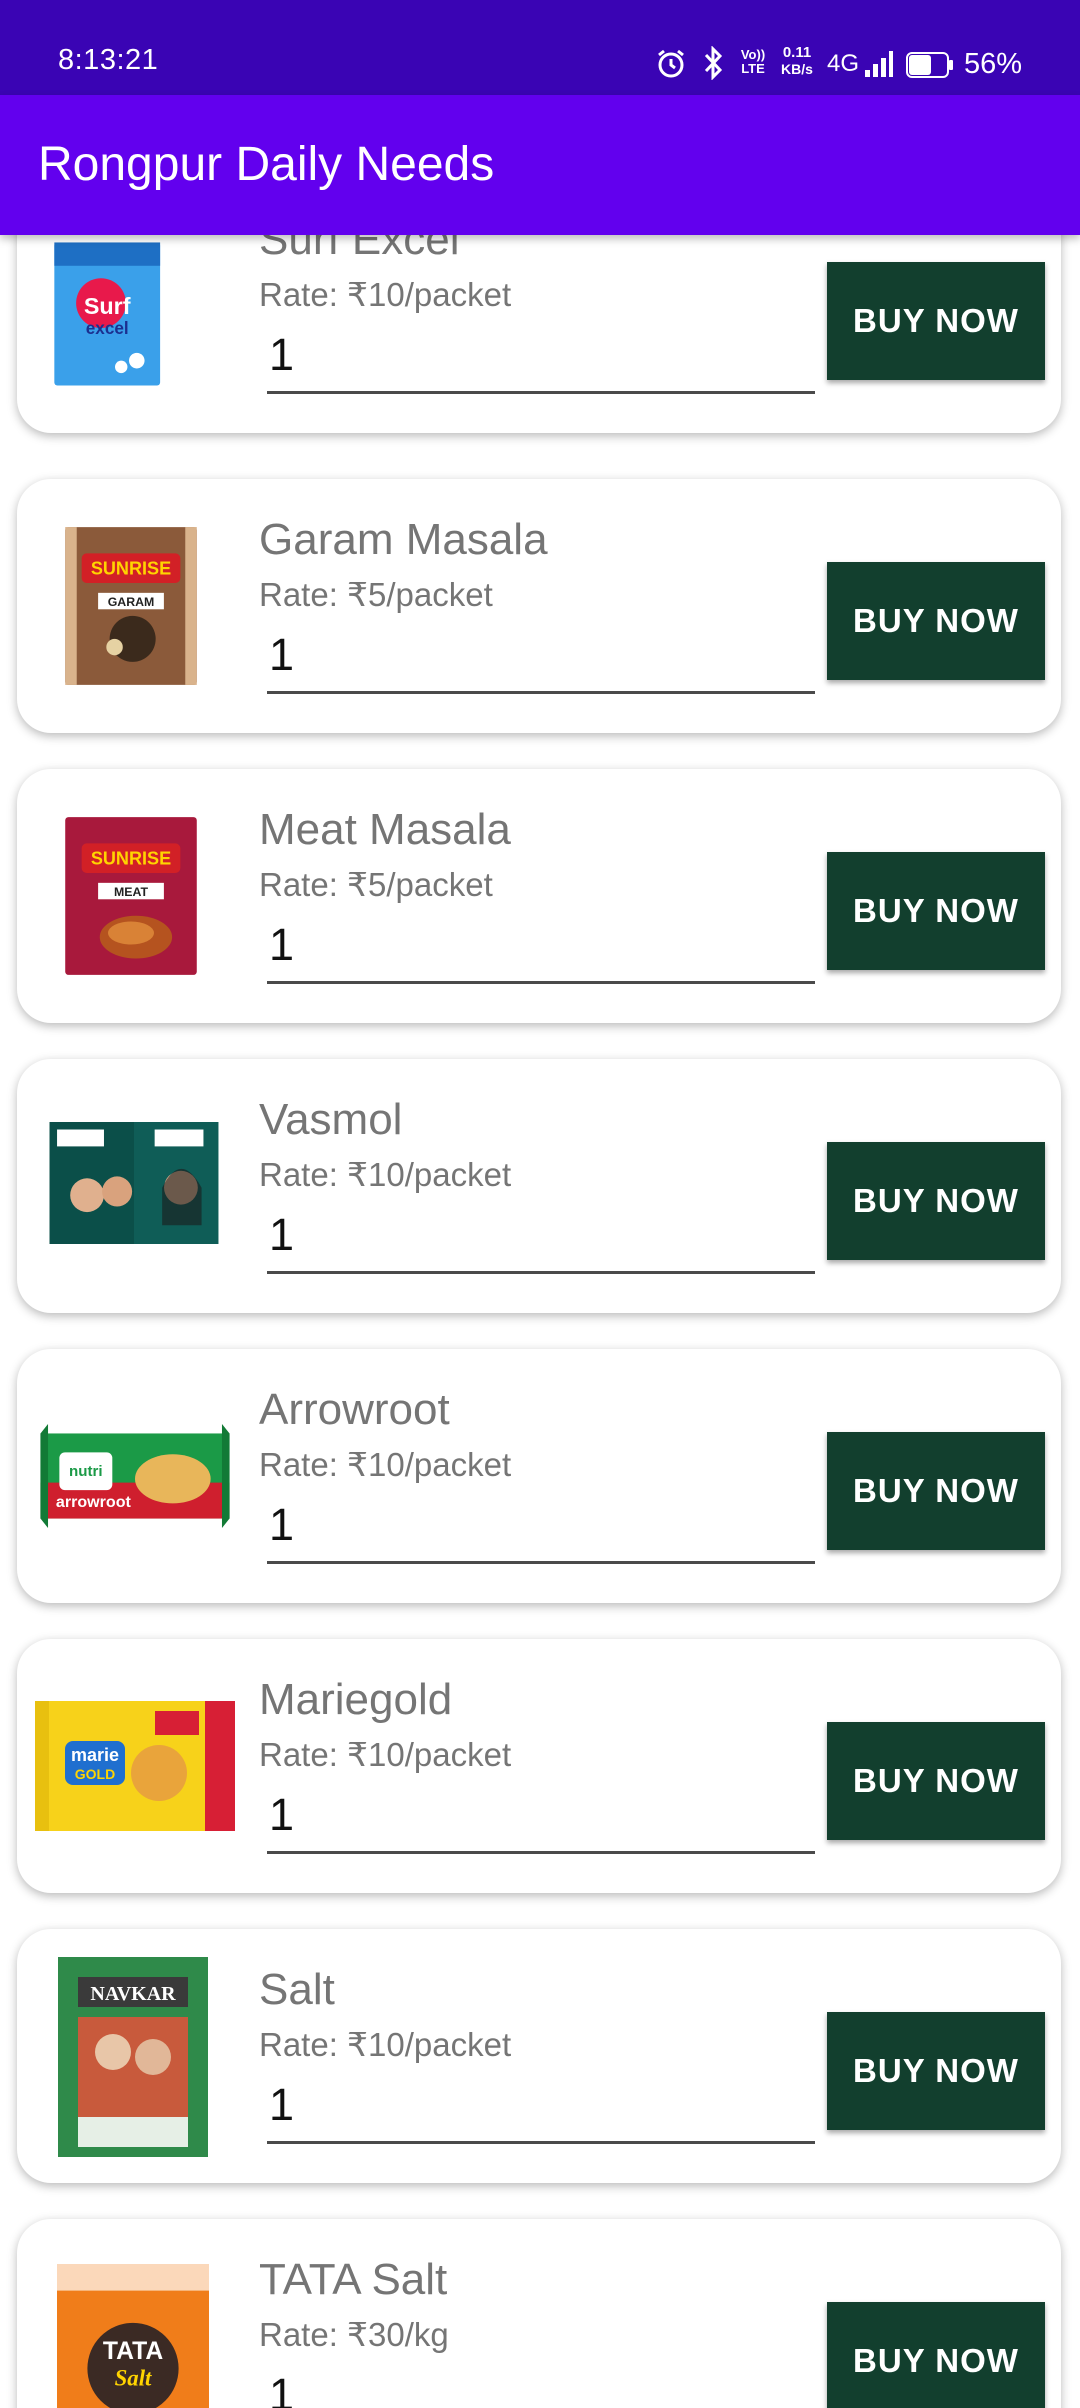  Describe the element at coordinates (131, 892) in the screenshot. I see `svg-text: MEAT` at that location.